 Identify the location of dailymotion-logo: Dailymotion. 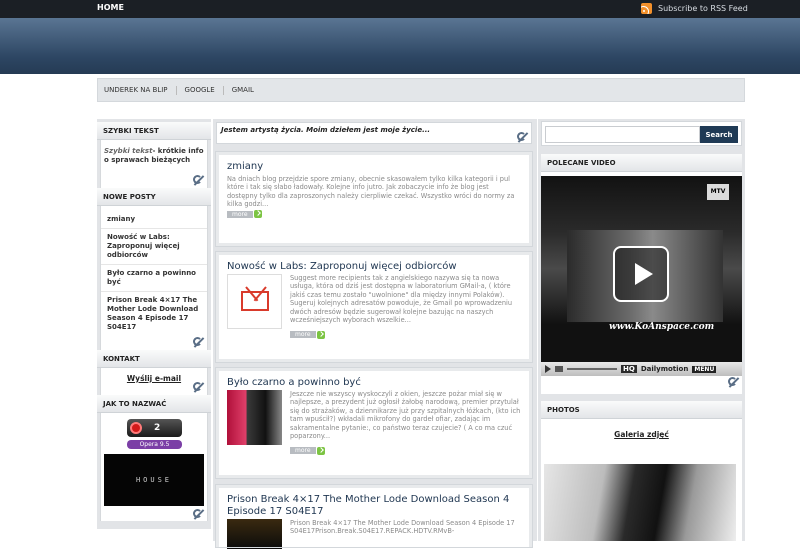
(665, 369).